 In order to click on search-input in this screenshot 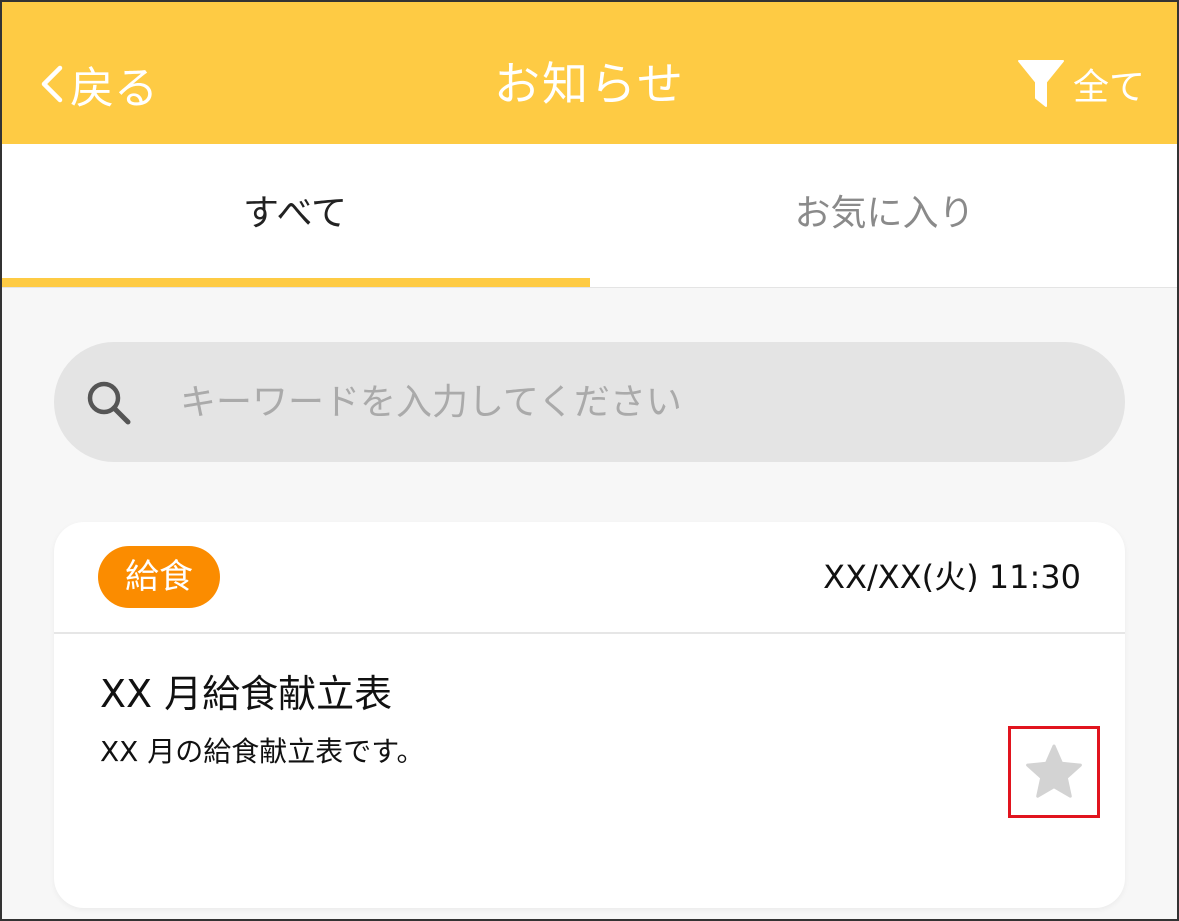, I will do `click(630, 402)`.